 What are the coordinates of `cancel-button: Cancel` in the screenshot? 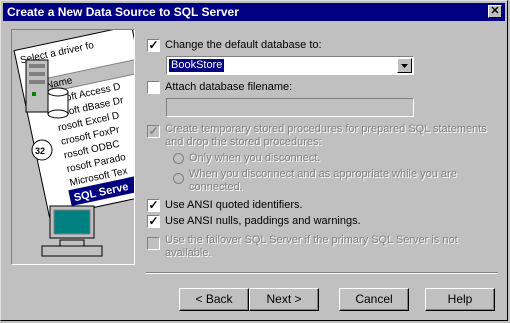 It's located at (374, 299).